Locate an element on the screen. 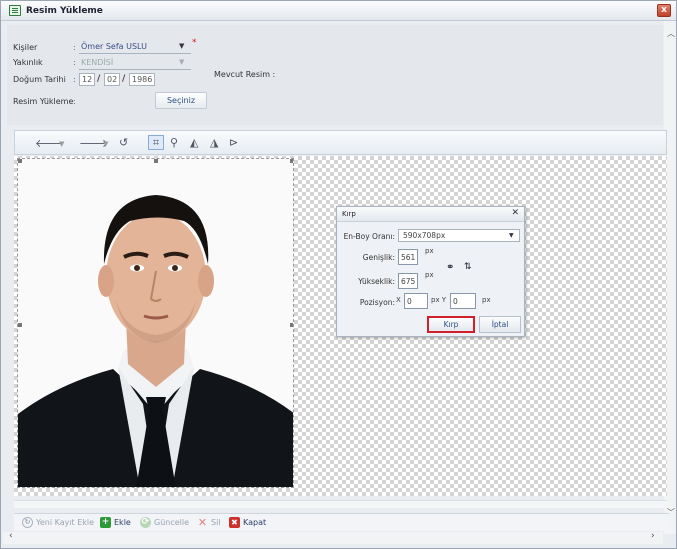 The height and width of the screenshot is (549, 677). swap-icon: ⇅ is located at coordinates (468, 267).